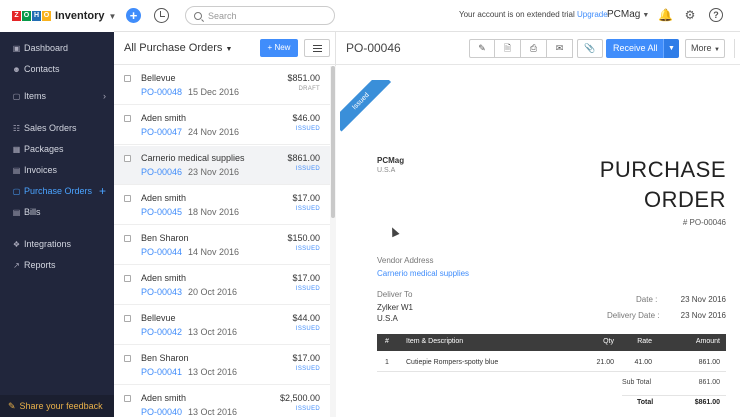 The image size is (740, 417). Describe the element at coordinates (303, 78) in the screenshot. I see `row-amount: $851.00` at that location.